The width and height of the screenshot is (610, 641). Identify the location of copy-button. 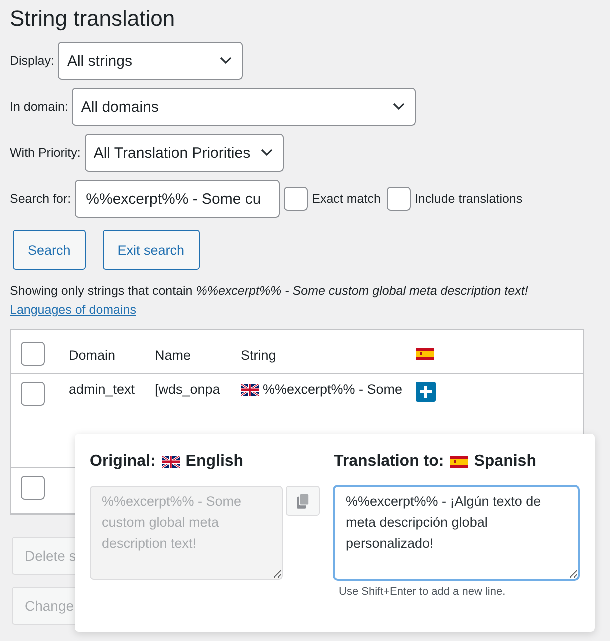
(303, 501).